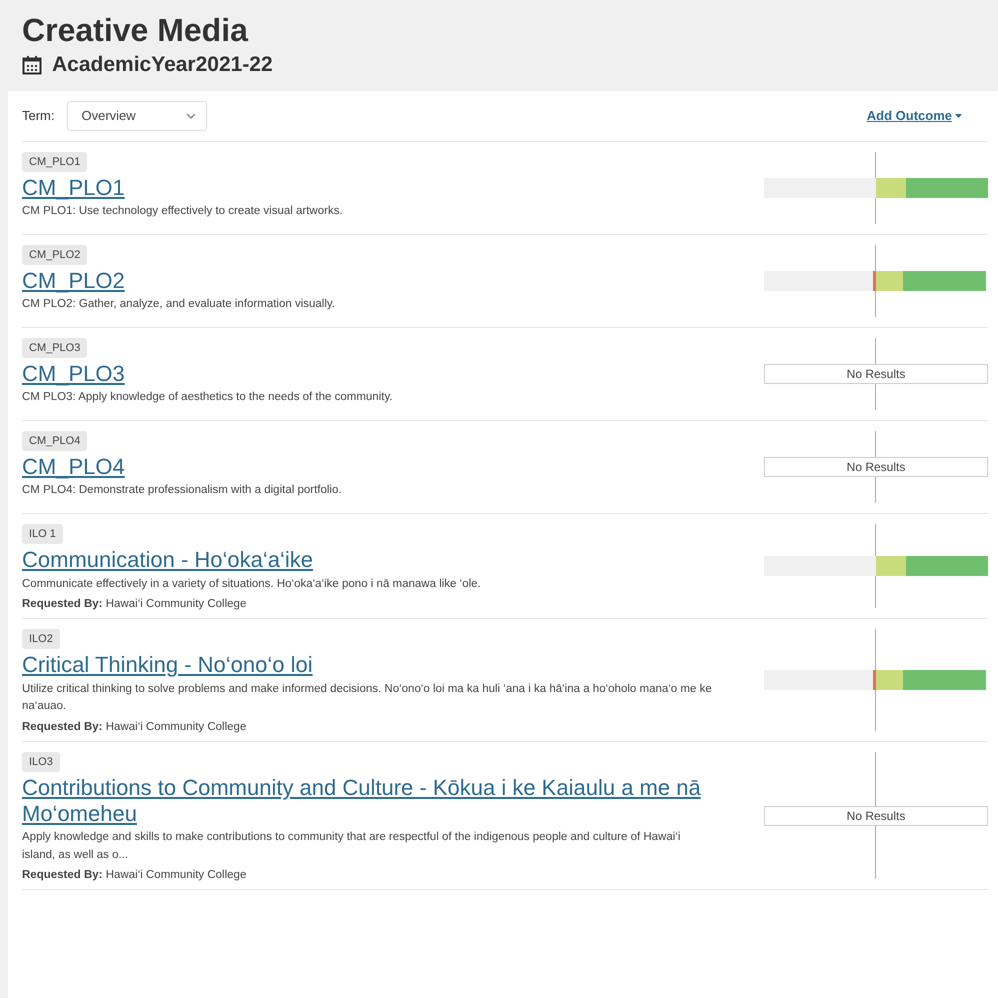  Describe the element at coordinates (367, 698) in the screenshot. I see `outcome-description: Utilize critical thinking to solve problems and make informed decisions. No‘ono‘o loi ma ka huli ‘ana i ka hā‘ina a ho‘oholo mana‘o me ke na‘auao.` at that location.